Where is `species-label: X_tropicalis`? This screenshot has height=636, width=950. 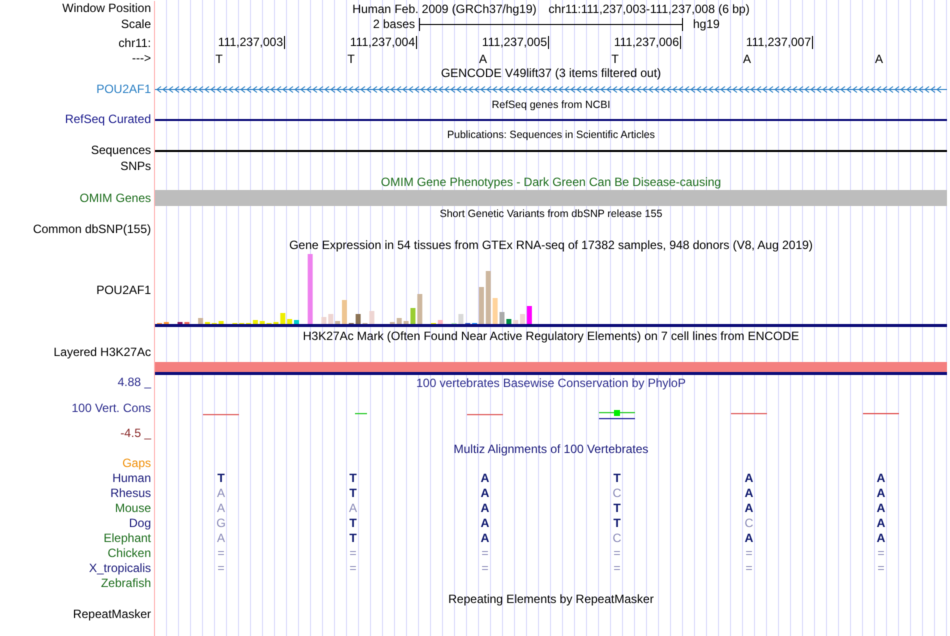 species-label: X_tropicalis is located at coordinates (119, 568).